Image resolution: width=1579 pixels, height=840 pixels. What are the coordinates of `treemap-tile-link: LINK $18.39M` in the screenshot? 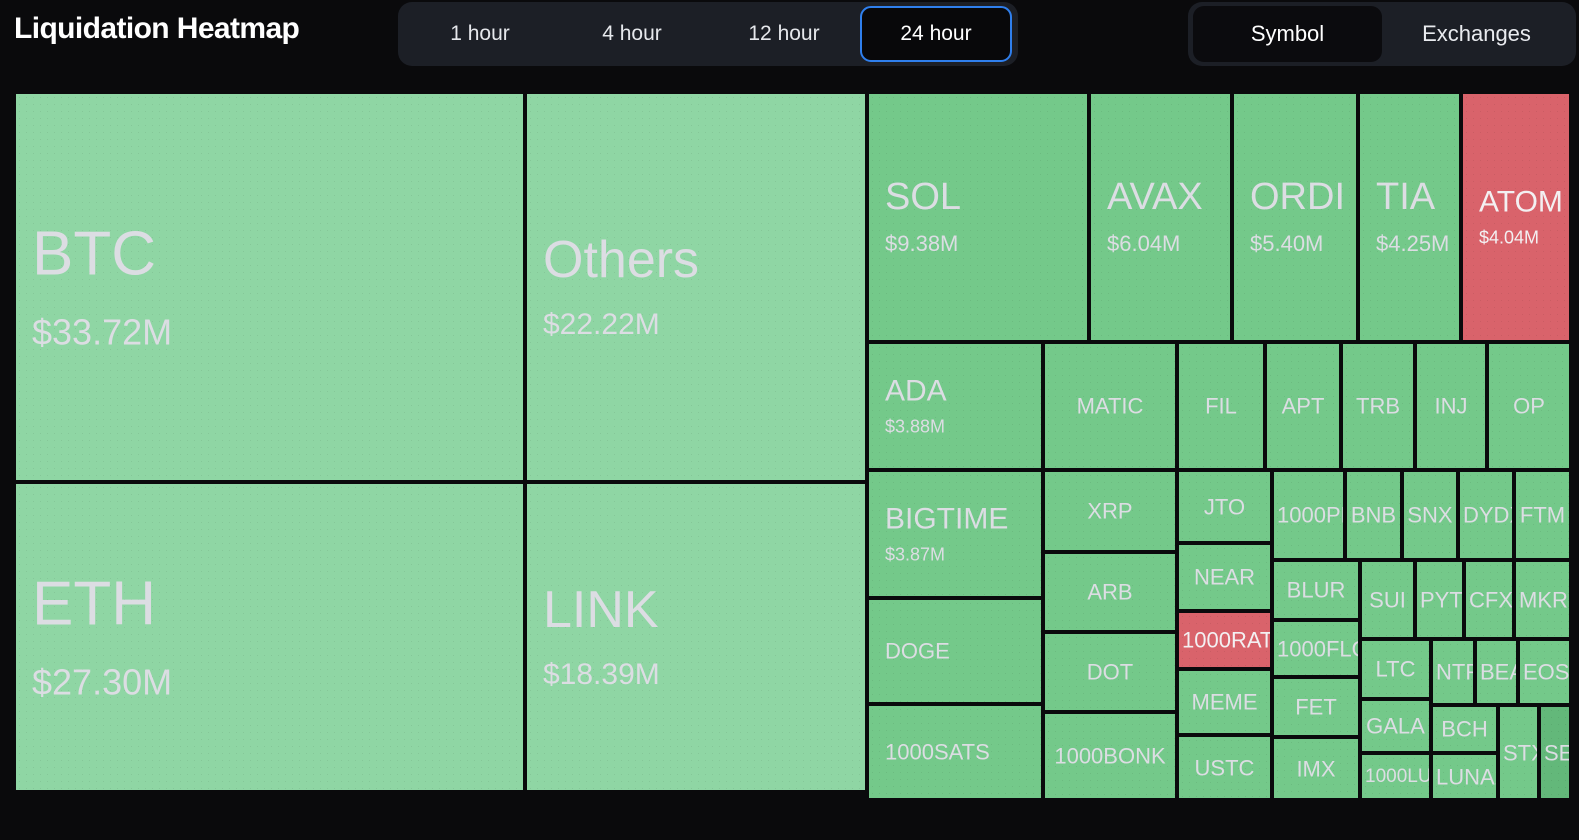 It's located at (696, 637).